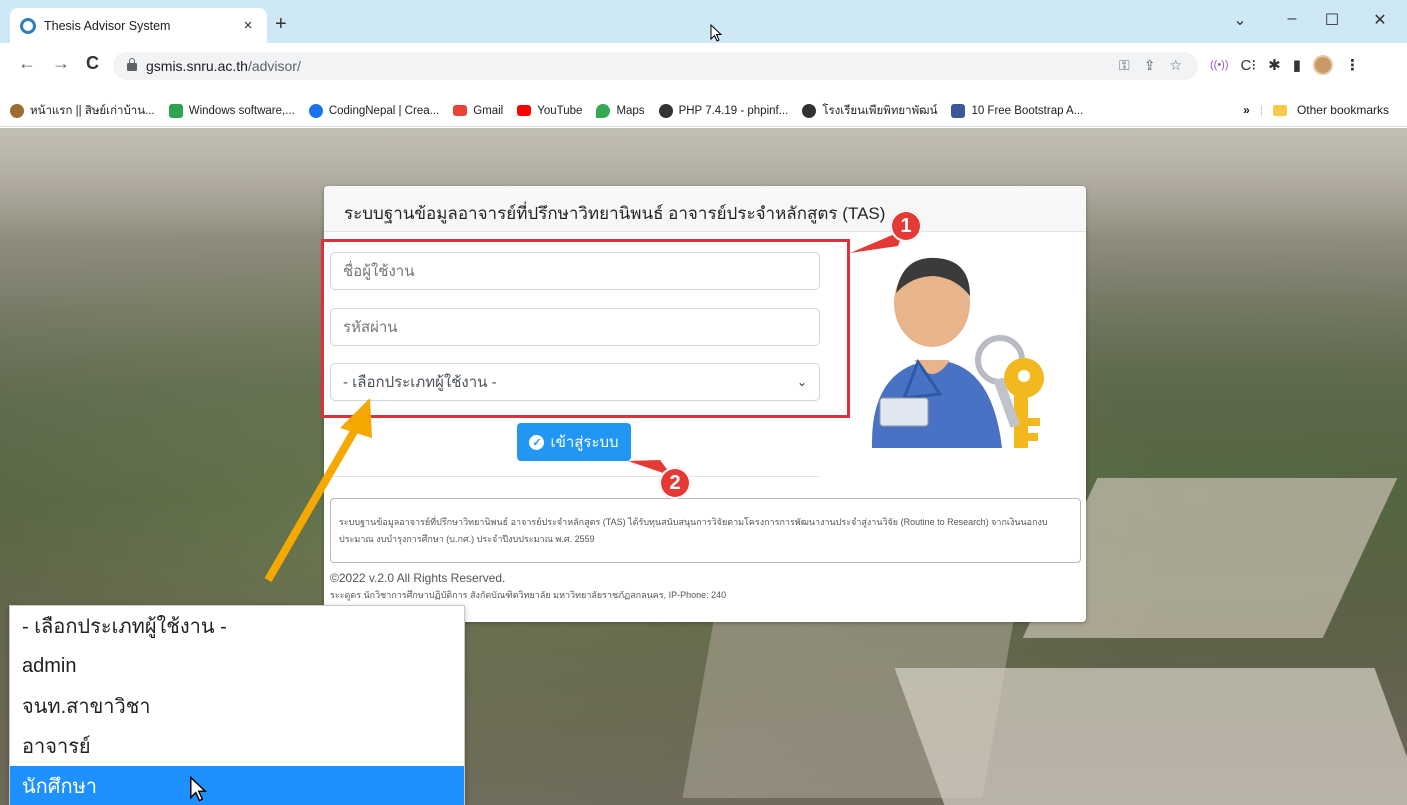  What do you see at coordinates (1352, 65) in the screenshot?
I see `menu-kebab-icon: ⋮` at bounding box center [1352, 65].